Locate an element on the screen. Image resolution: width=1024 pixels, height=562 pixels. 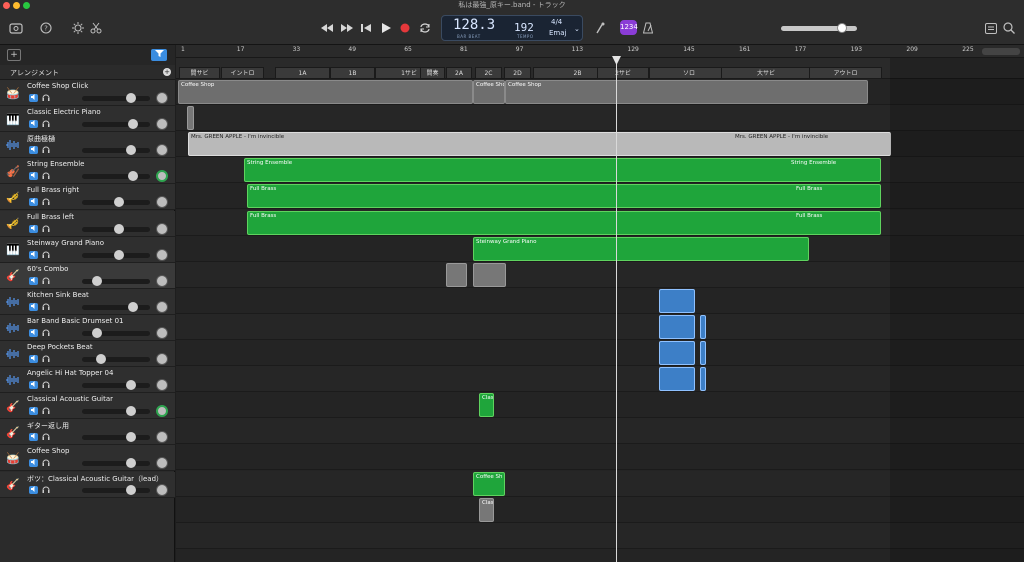
track-header: 🥁 Coffee Shop Click is located at coordinates (87, 93).